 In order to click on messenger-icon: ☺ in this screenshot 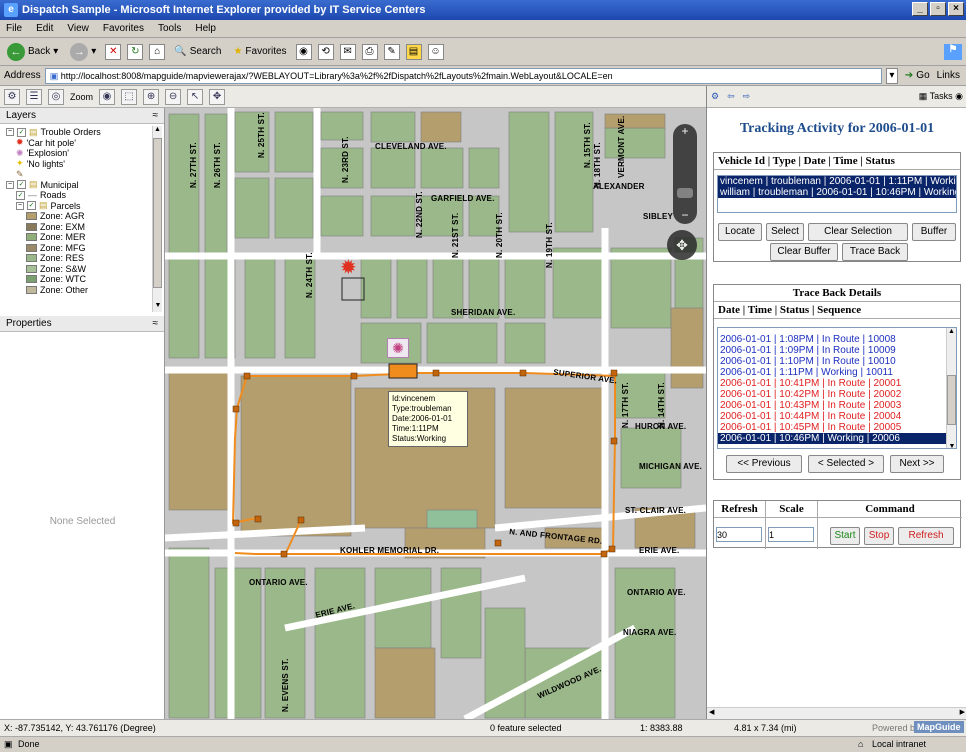, I will do `click(435, 51)`.